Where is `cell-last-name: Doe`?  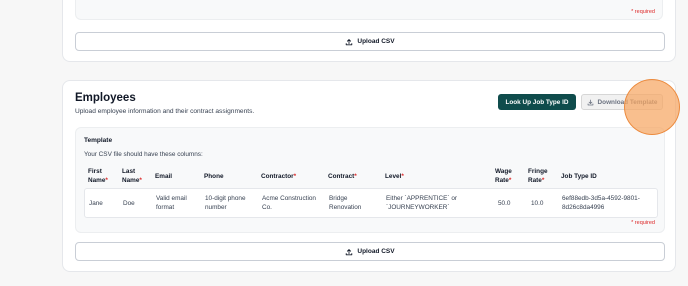 cell-last-name: Doe is located at coordinates (129, 203).